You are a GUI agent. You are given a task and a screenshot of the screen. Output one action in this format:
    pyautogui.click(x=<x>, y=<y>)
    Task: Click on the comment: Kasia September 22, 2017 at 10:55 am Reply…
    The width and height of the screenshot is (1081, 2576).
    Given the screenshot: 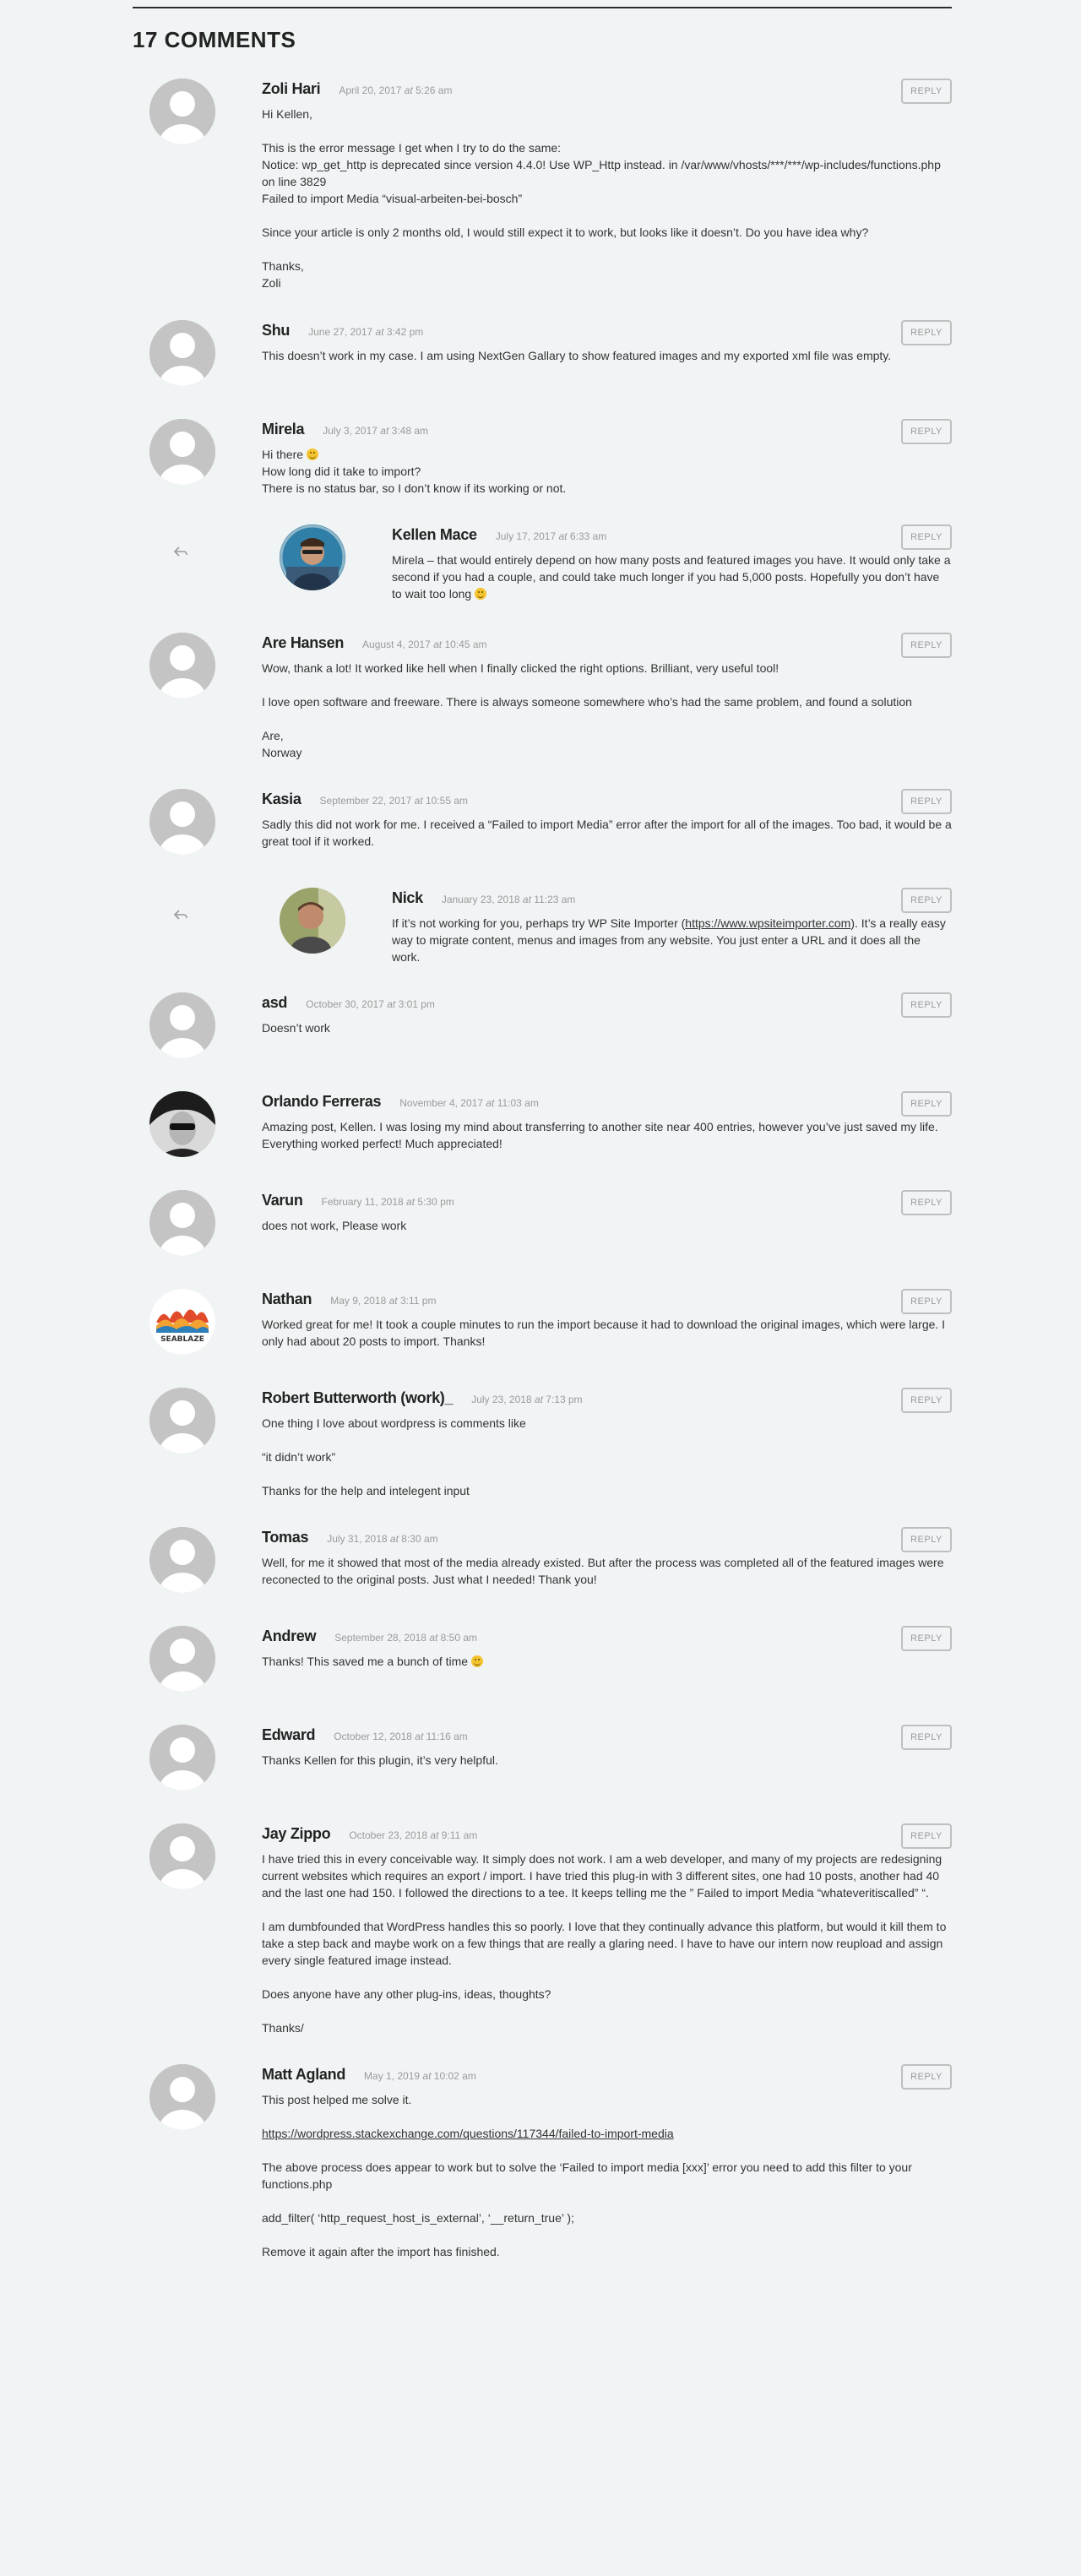 What is the action you would take?
    pyautogui.click(x=550, y=824)
    